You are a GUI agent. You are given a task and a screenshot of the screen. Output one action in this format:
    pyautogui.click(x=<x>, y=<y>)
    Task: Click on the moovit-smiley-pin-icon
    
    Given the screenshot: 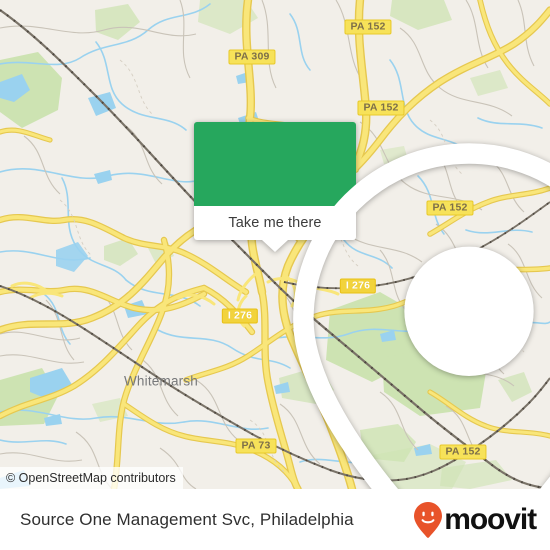 What is the action you would take?
    pyautogui.click(x=428, y=519)
    